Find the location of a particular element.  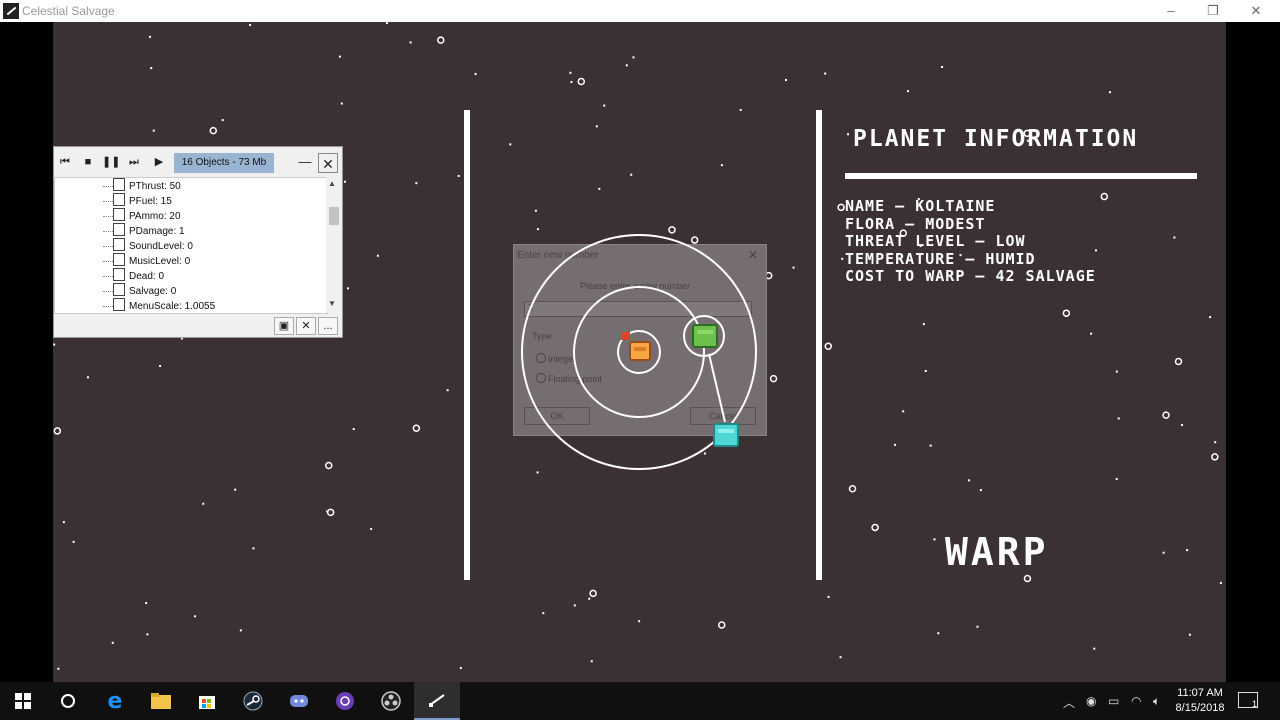

pause-icon: ❚❚ is located at coordinates (111, 162).